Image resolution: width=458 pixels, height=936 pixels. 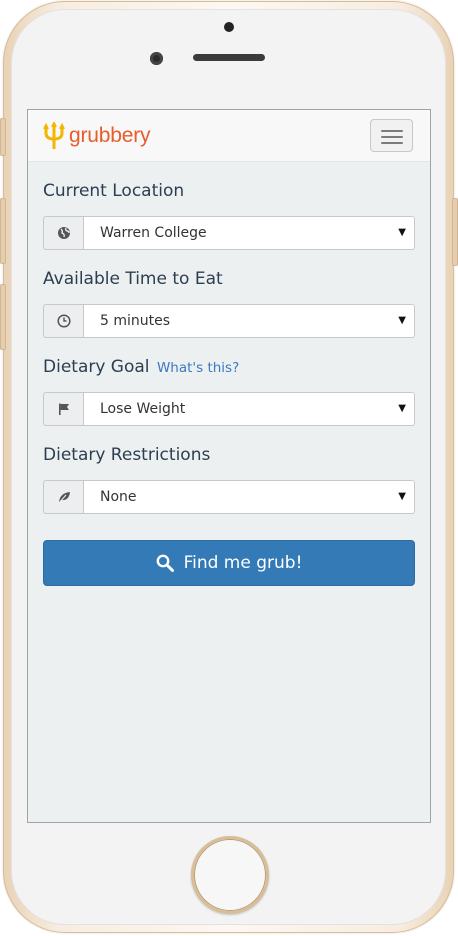 I want to click on globe-icon, so click(x=63, y=233).